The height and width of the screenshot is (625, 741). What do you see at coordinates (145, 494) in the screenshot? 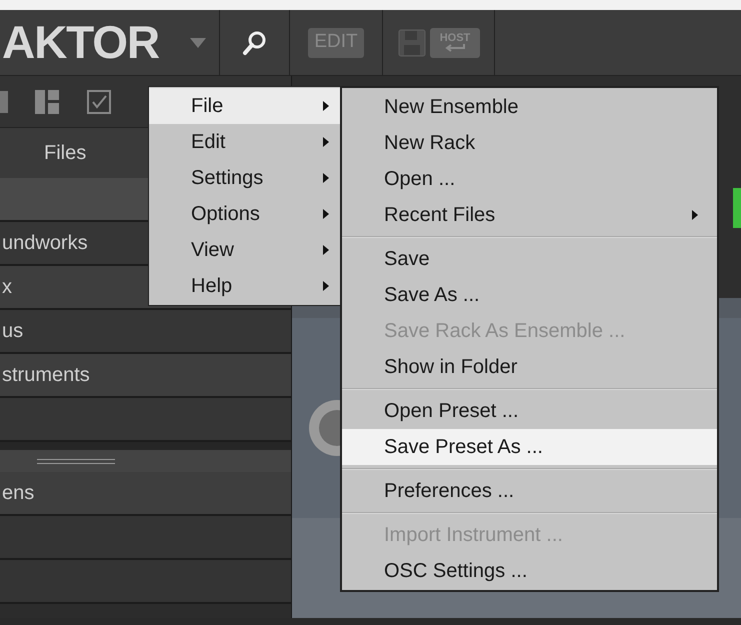
I see `browser-row: ens` at bounding box center [145, 494].